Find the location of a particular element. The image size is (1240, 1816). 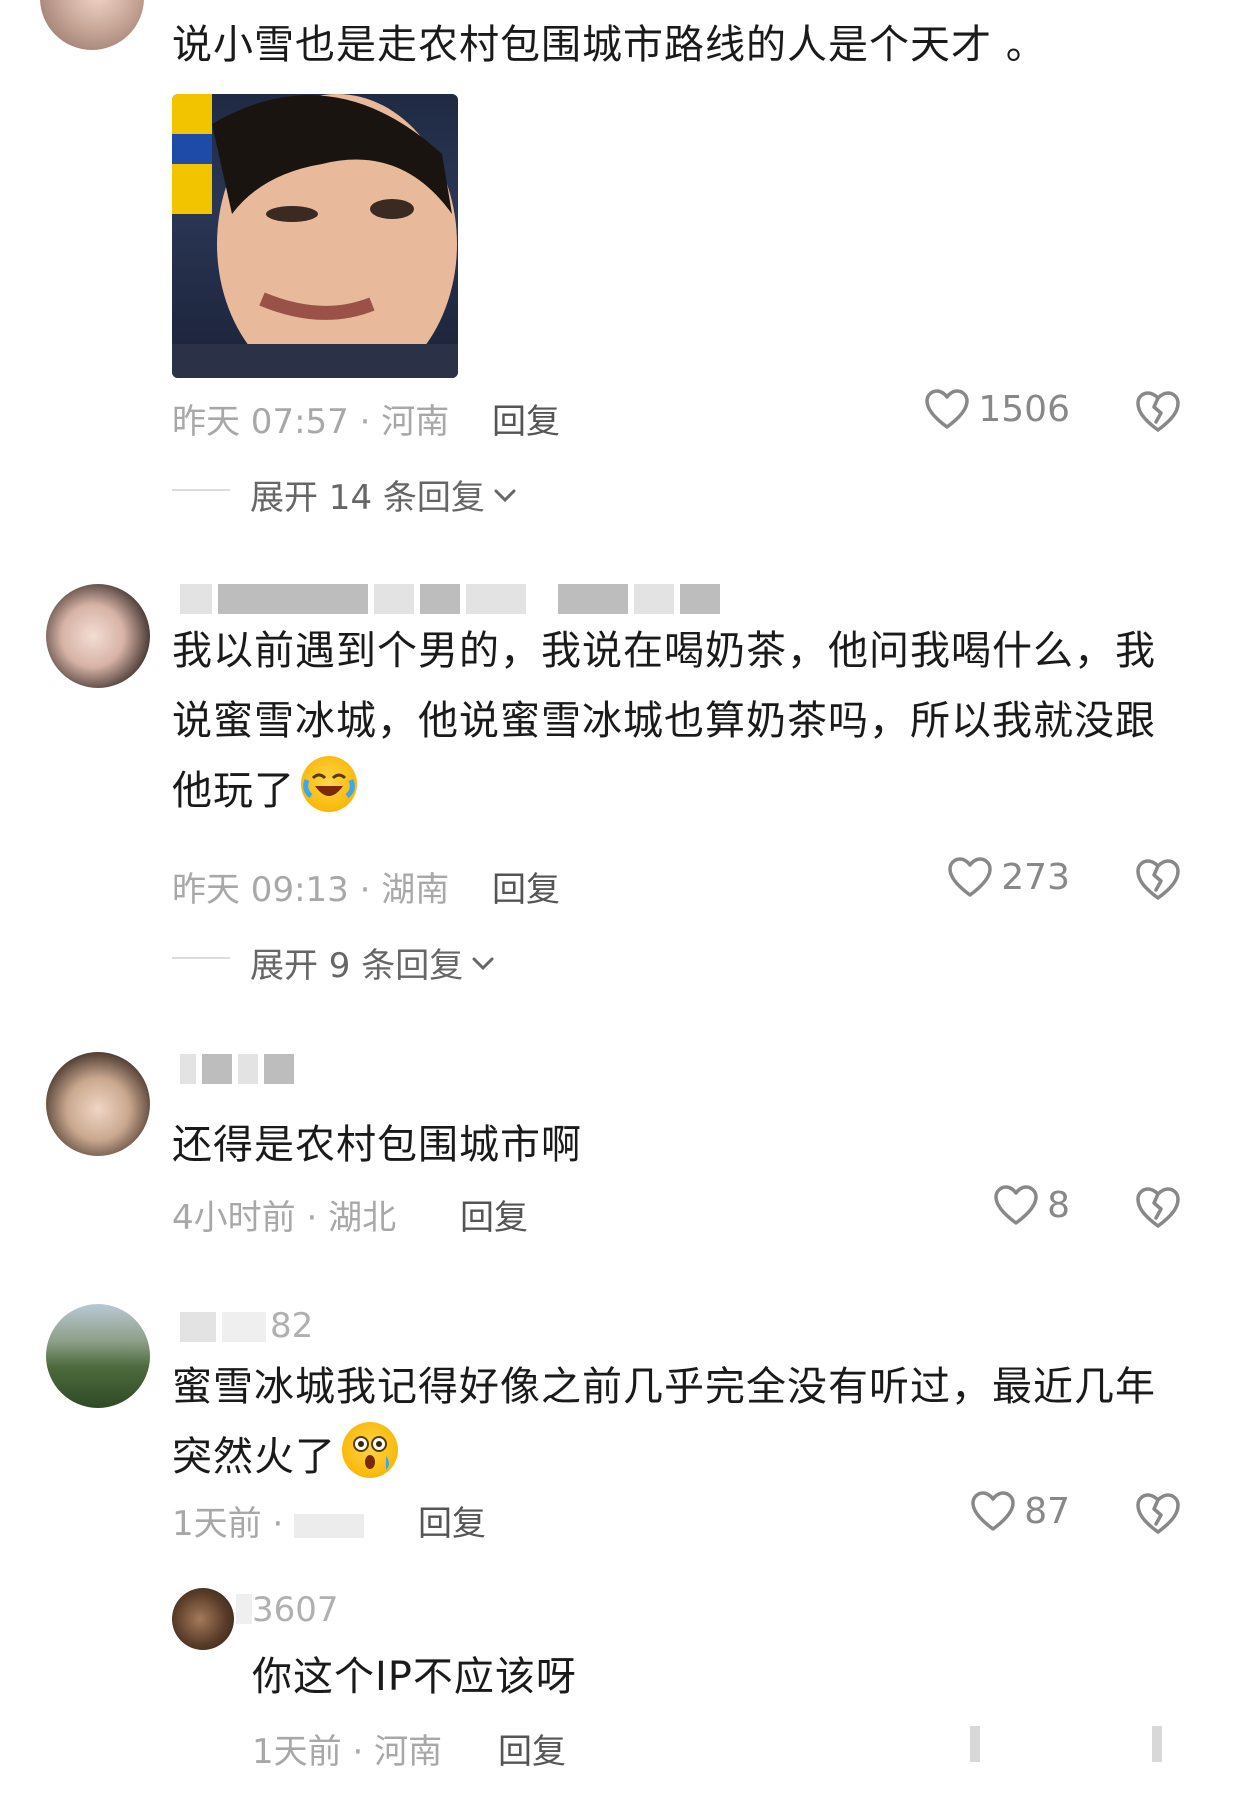

comment-meta: 4小时前 · 湖北 is located at coordinates (284, 1214).